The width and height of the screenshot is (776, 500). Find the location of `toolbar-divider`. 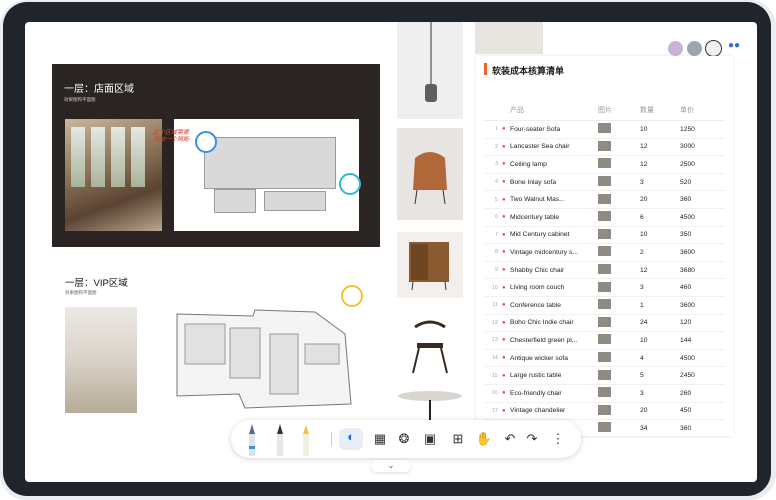

toolbar-divider is located at coordinates (331, 439).